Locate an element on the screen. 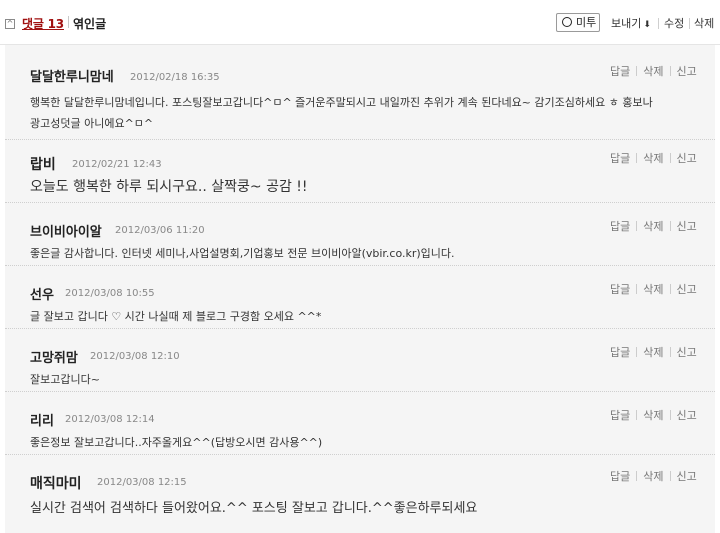  tab-linked-posts: 엮인글 is located at coordinates (89, 23).